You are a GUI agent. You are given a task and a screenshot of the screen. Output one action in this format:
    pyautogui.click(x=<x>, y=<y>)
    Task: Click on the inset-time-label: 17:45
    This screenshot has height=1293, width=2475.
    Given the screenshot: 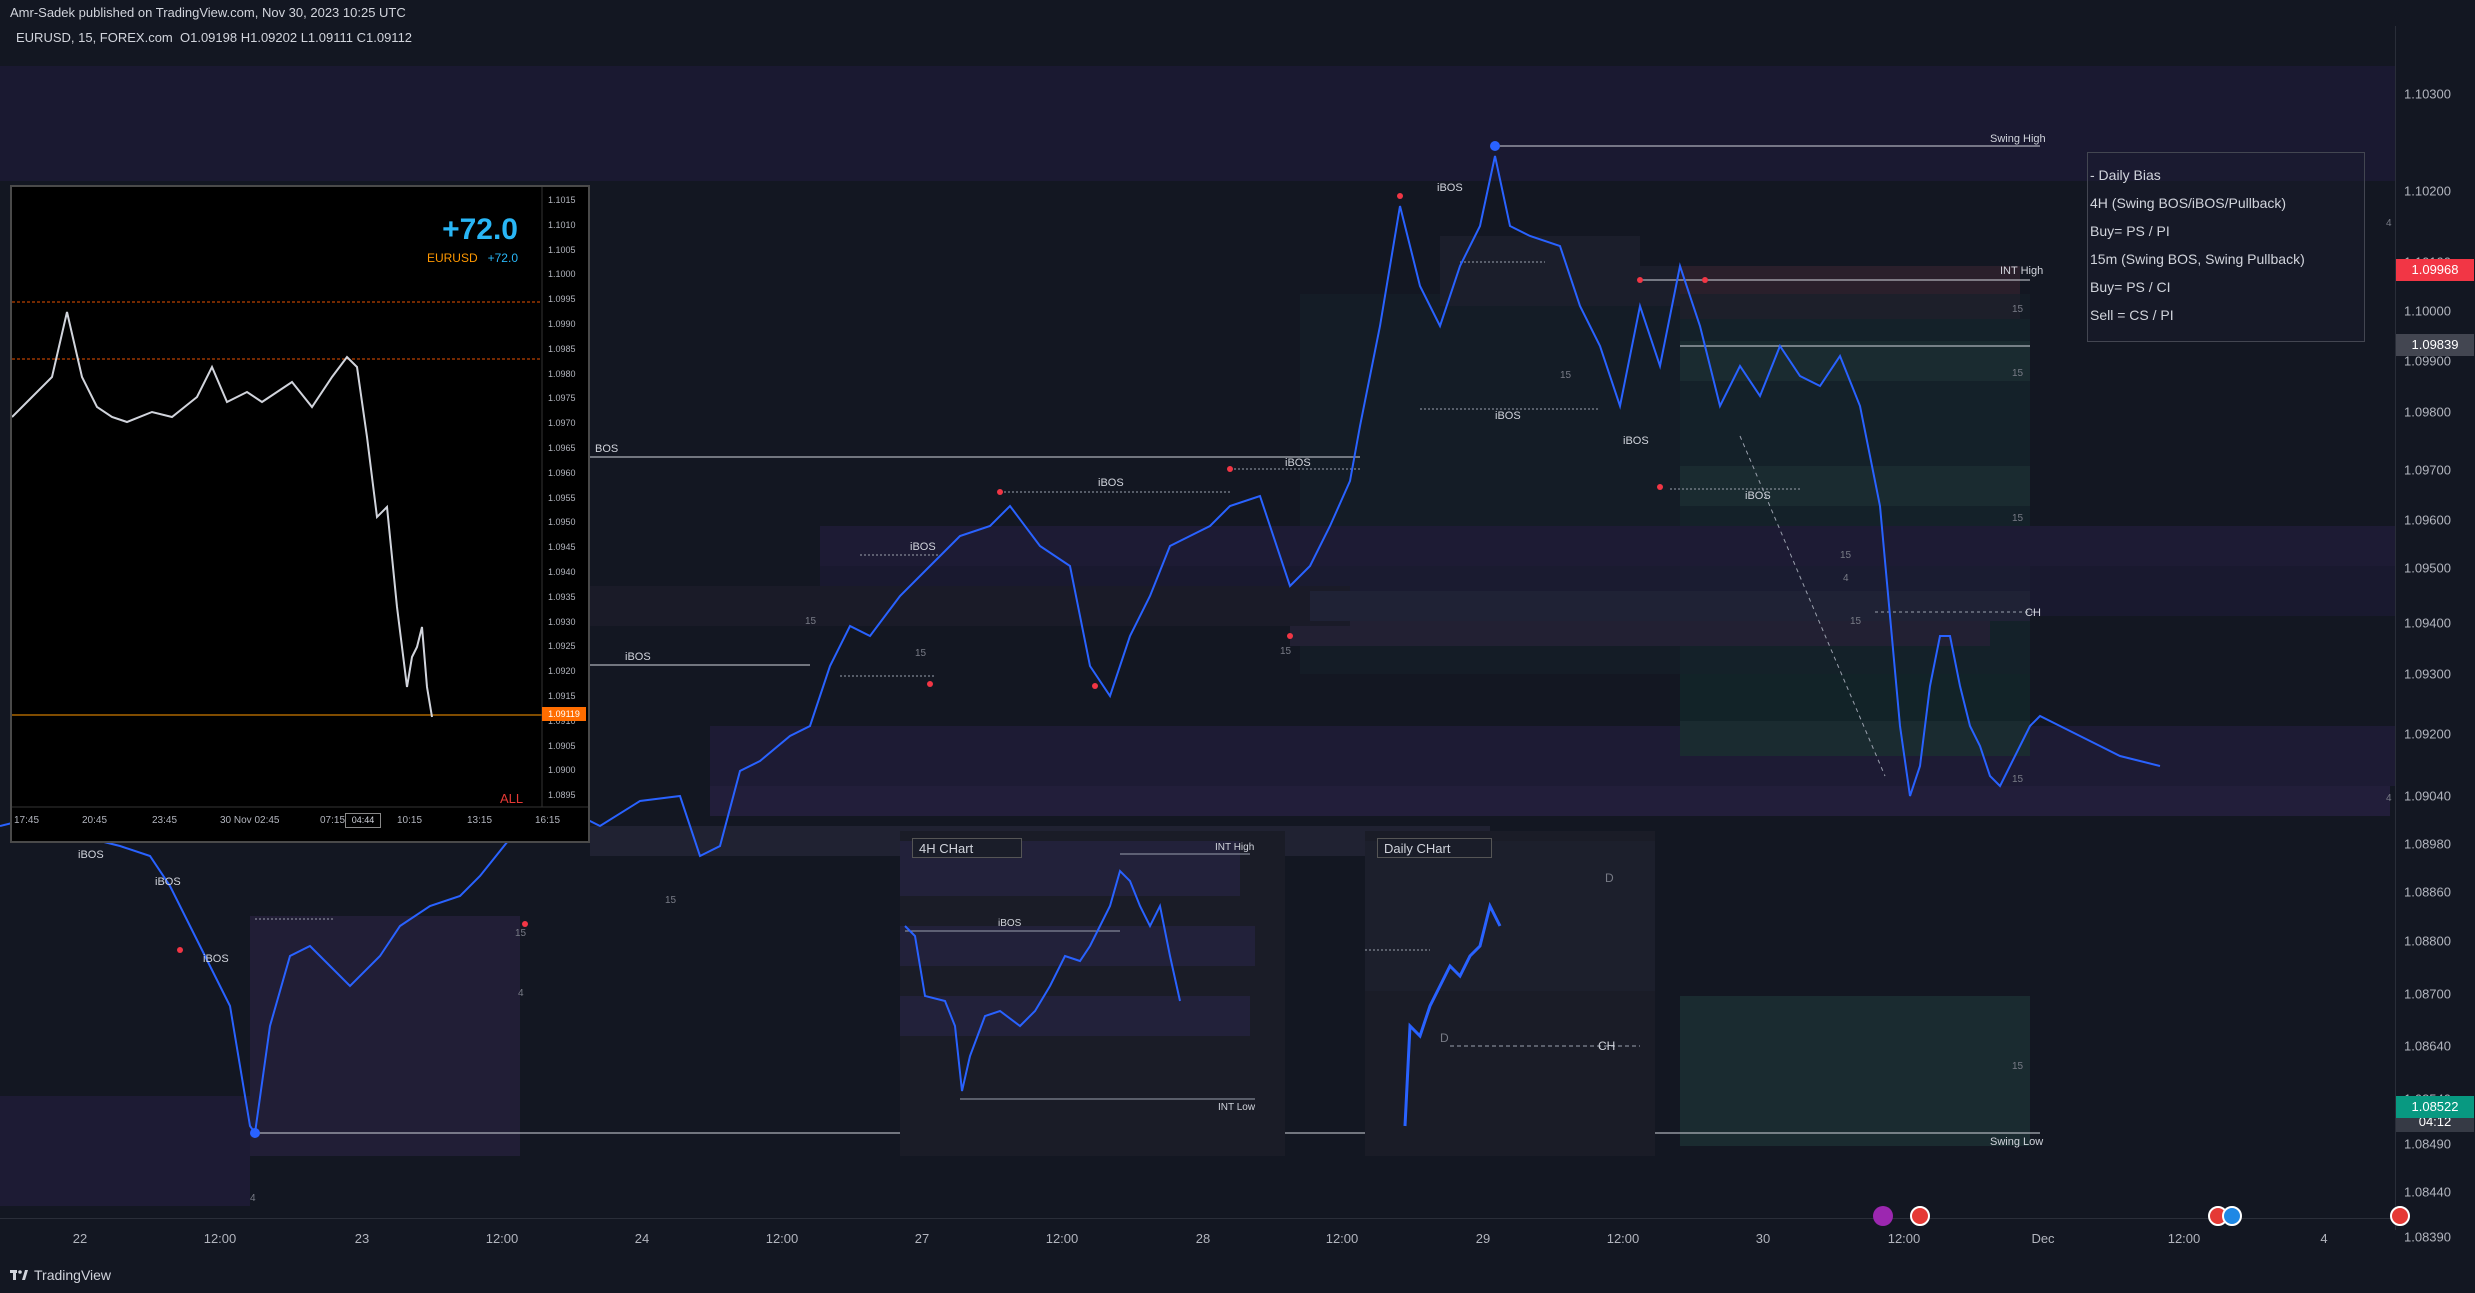 What is the action you would take?
    pyautogui.click(x=27, y=820)
    